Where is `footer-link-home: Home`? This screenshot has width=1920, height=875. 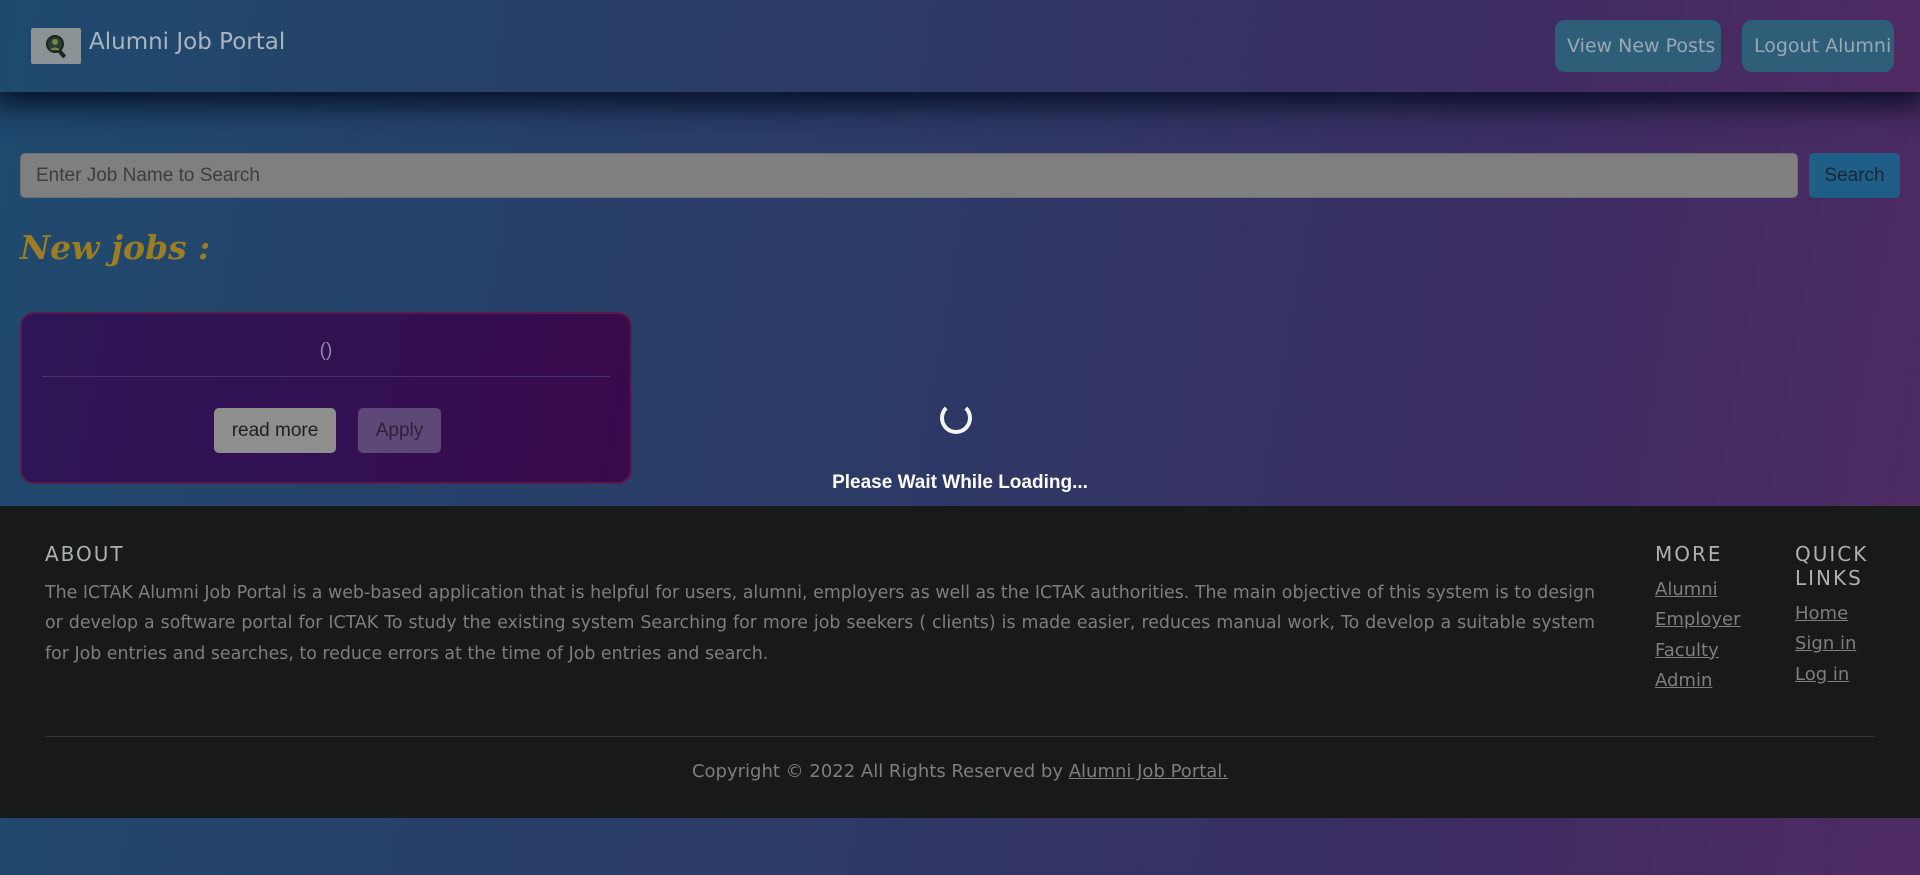
footer-link-home: Home is located at coordinates (1821, 613).